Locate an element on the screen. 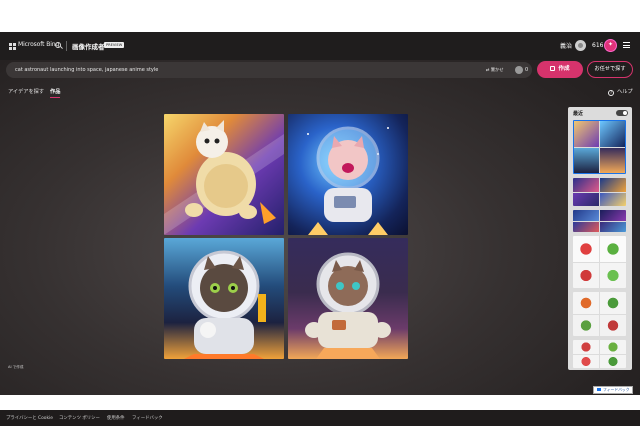 This screenshot has height=426, width=640. product-title: 画像作成者 is located at coordinates (88, 46).